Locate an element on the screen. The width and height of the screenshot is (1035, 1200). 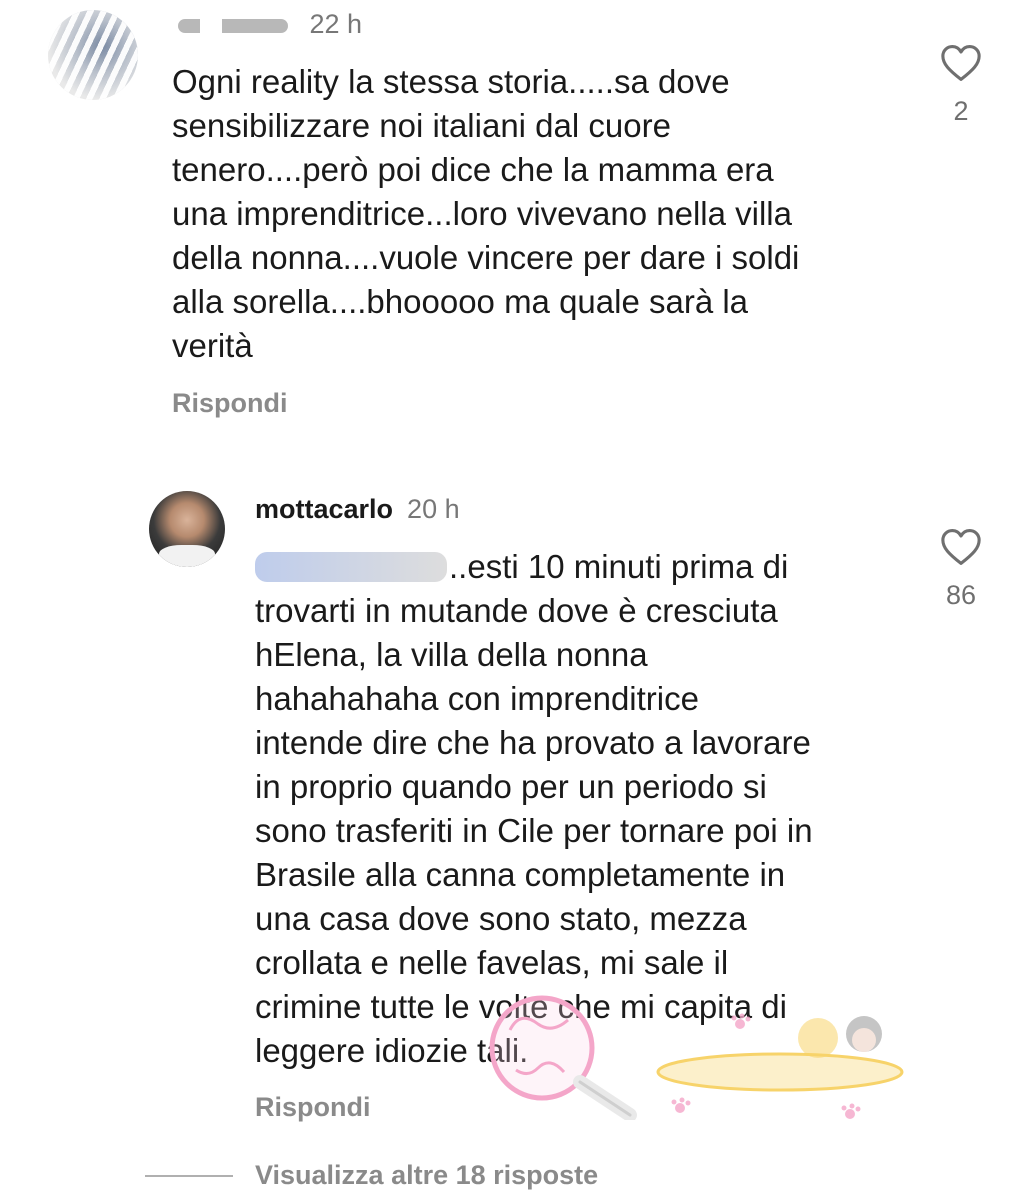
view-more-label: Visualizza altre 18 risposte is located at coordinates (427, 1175).